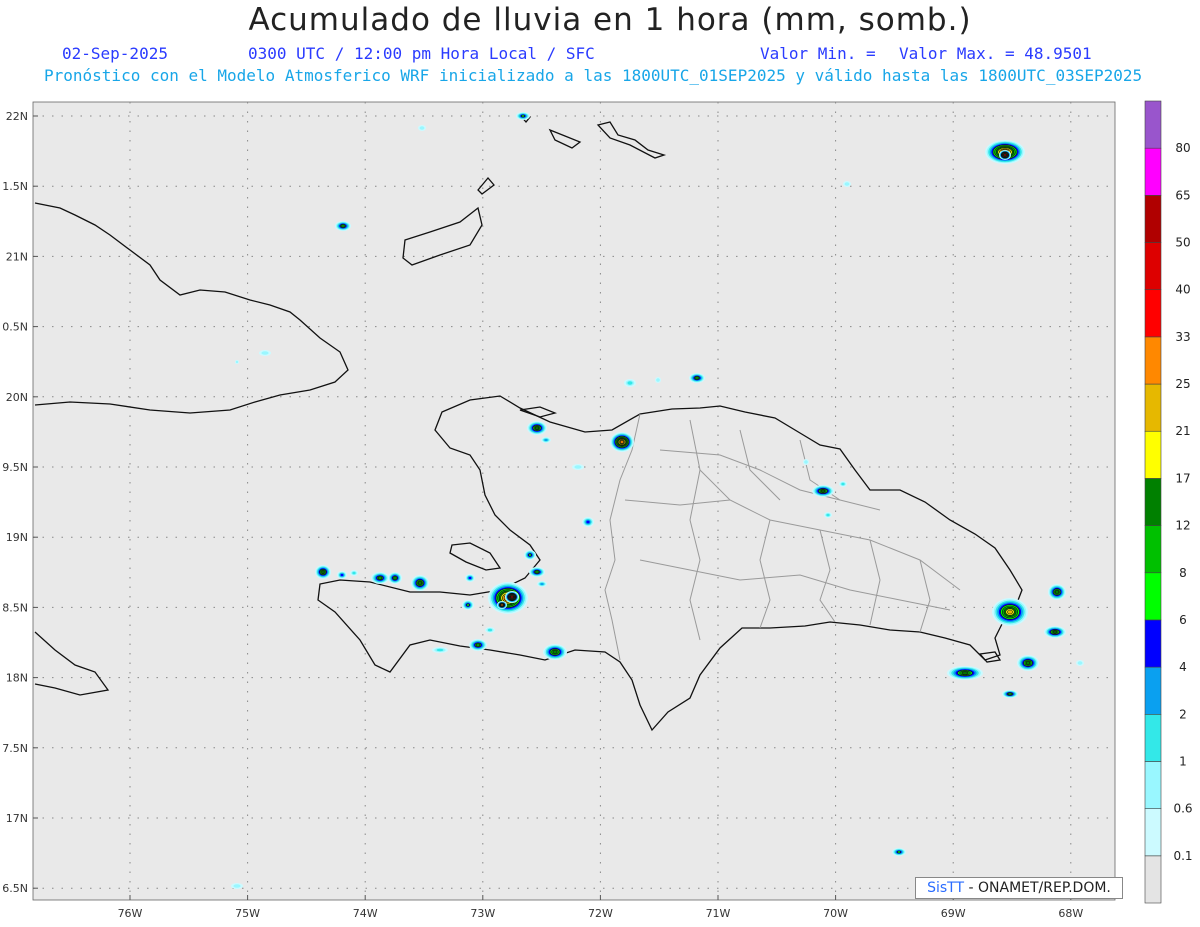 This screenshot has width=1200, height=927. I want to click on lat-tick-label: 7.5N, so click(15, 748).